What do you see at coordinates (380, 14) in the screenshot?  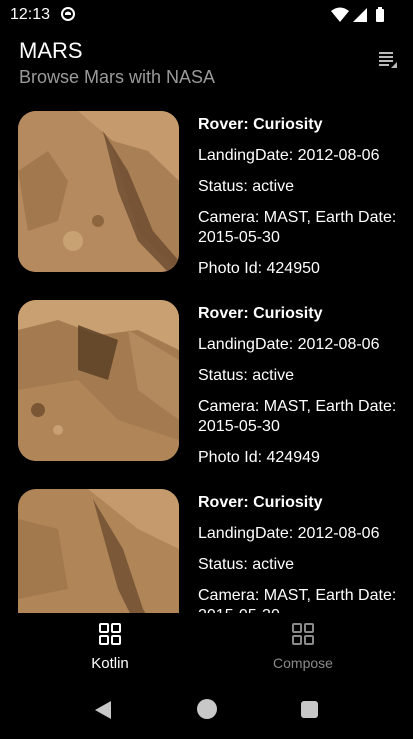 I see `battery-icon` at bounding box center [380, 14].